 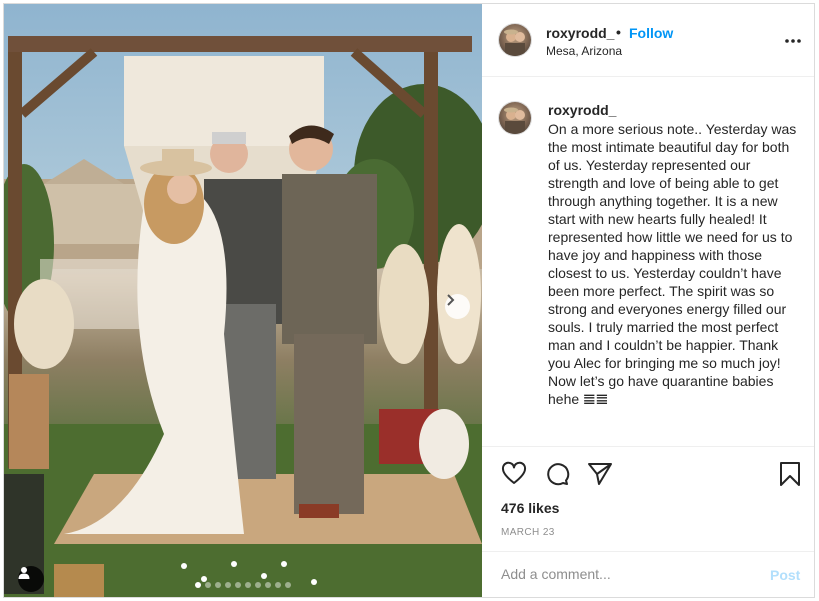 I want to click on carousel-indicators, so click(x=243, y=585).